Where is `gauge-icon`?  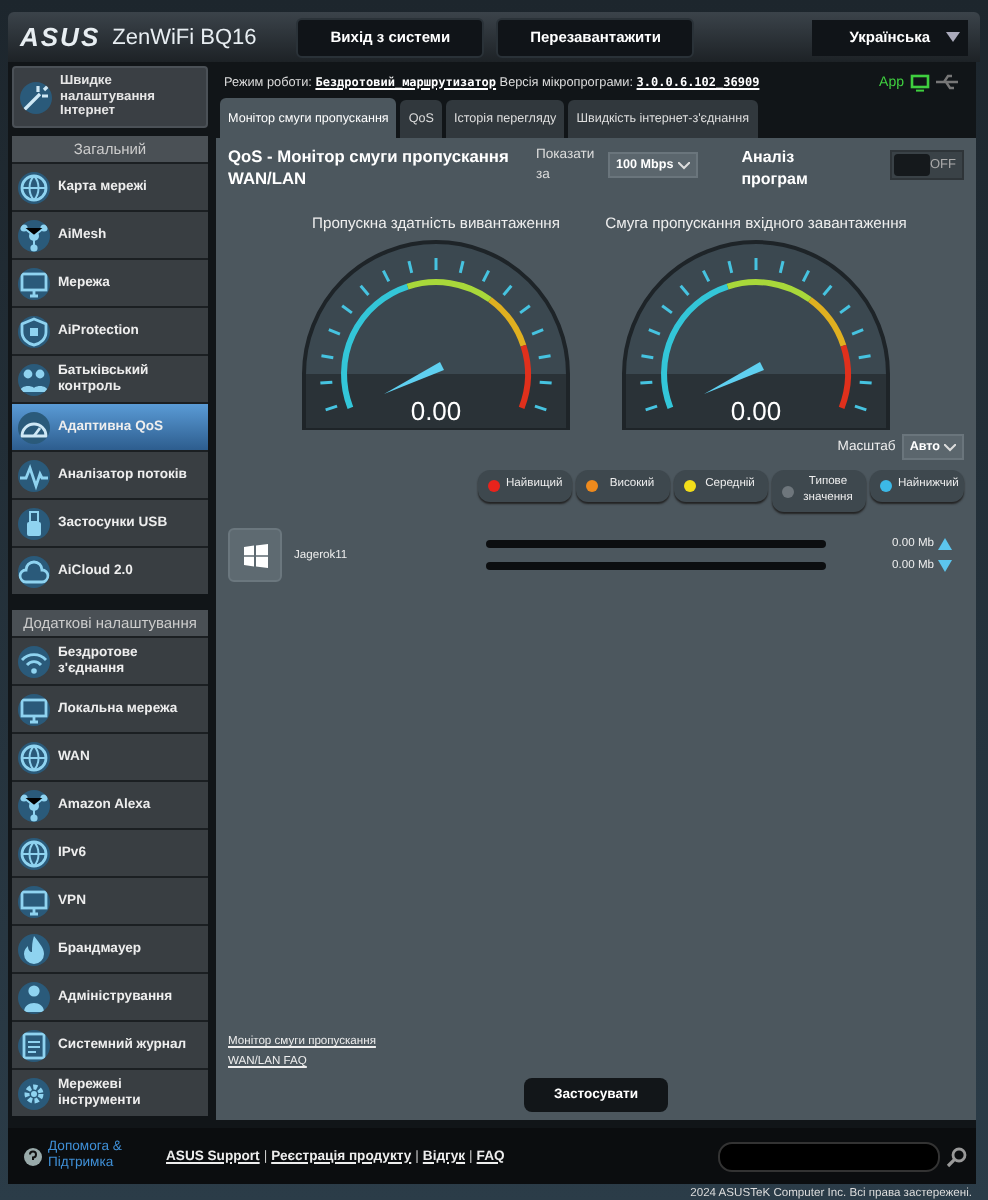 gauge-icon is located at coordinates (34, 427).